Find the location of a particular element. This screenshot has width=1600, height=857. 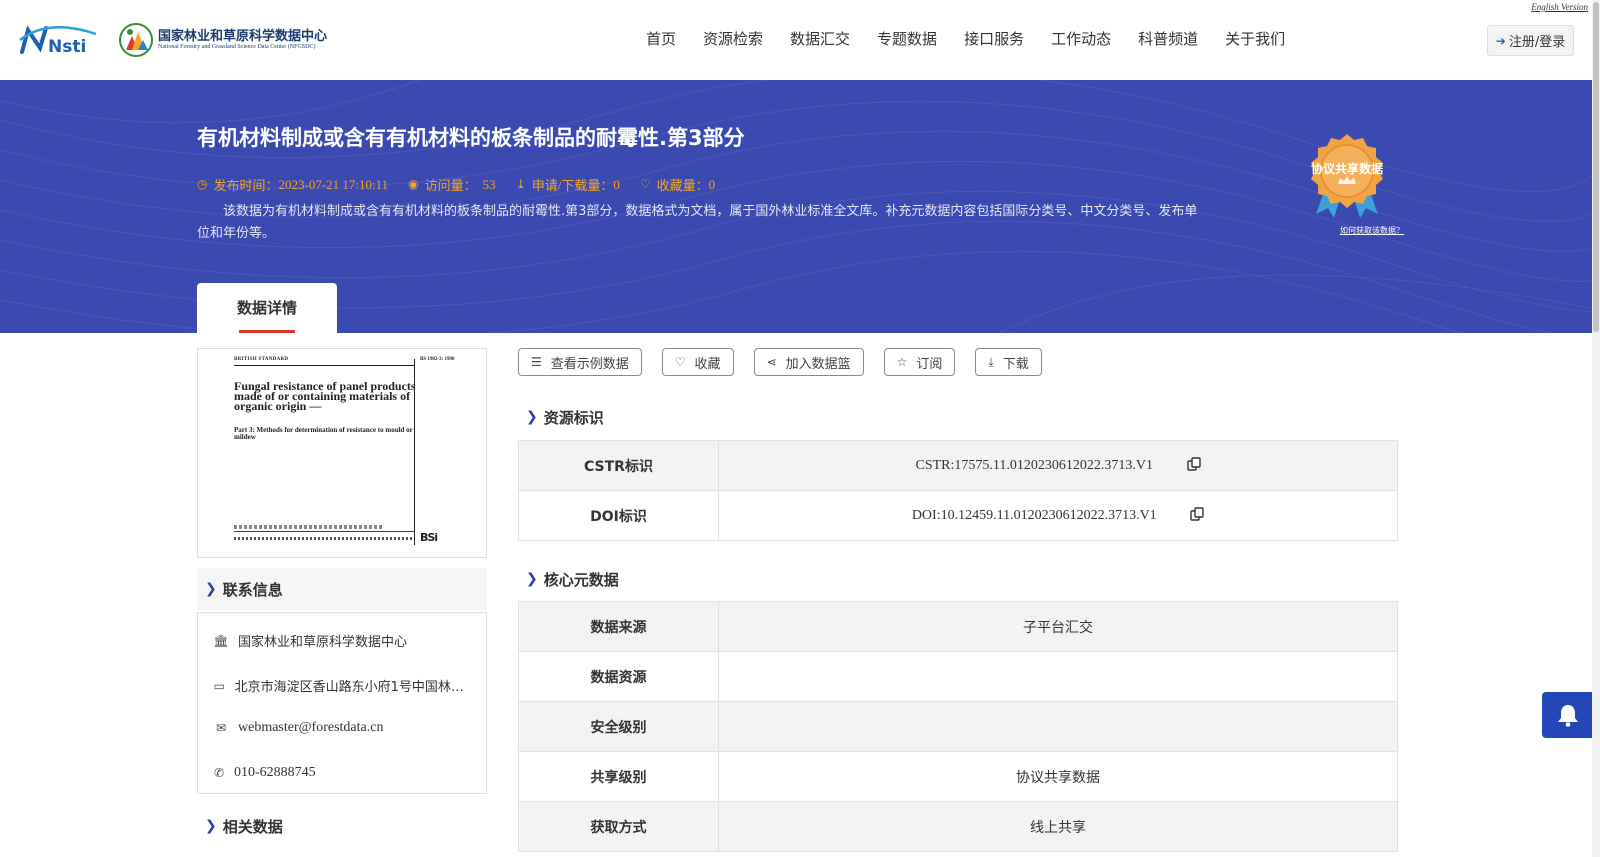

contact-address: ▭ 北京市海淀区香山路东小府1号中国林业科学研究院 is located at coordinates (343, 686).